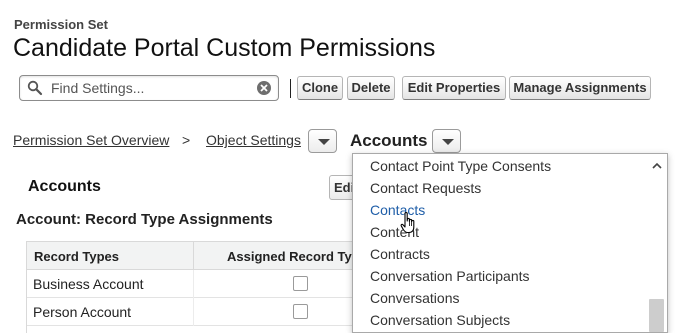 This screenshot has height=333, width=683. I want to click on record-type-assignments-heading: Account: Record Type Assignments, so click(144, 219).